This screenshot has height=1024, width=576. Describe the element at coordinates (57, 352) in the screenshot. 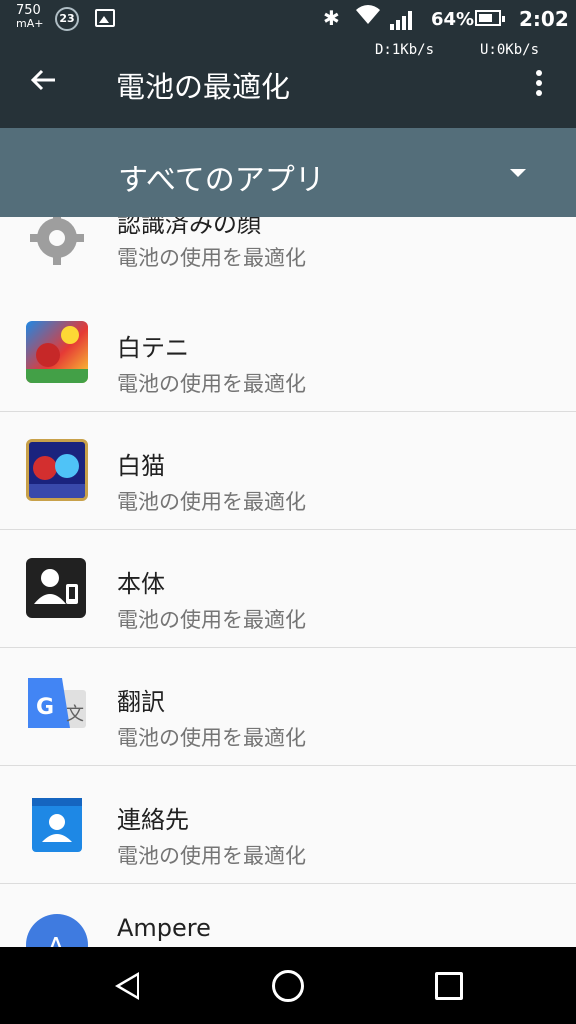

I see `tennis-game-icon` at that location.